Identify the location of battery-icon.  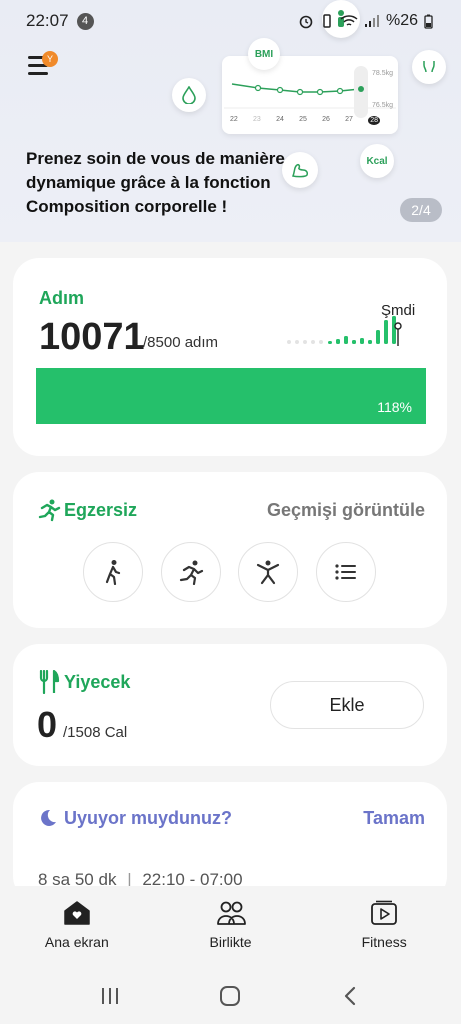
(428, 21).